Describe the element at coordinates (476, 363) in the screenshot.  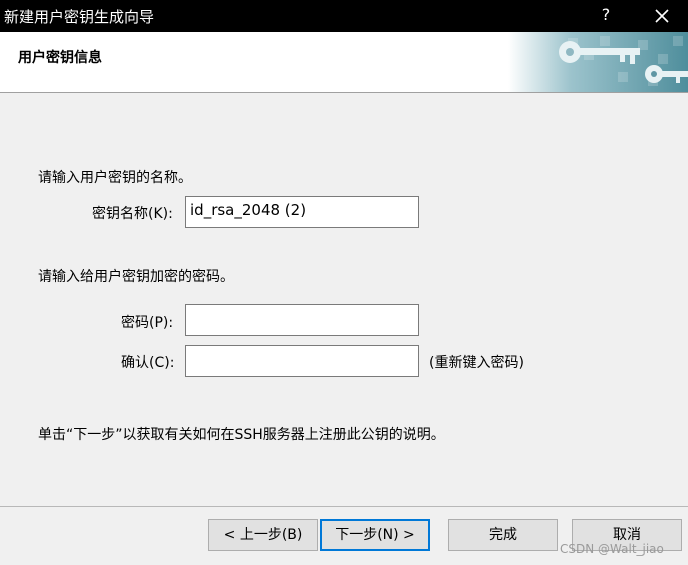
I see `confirm-hint: (重新键入密码)` at that location.